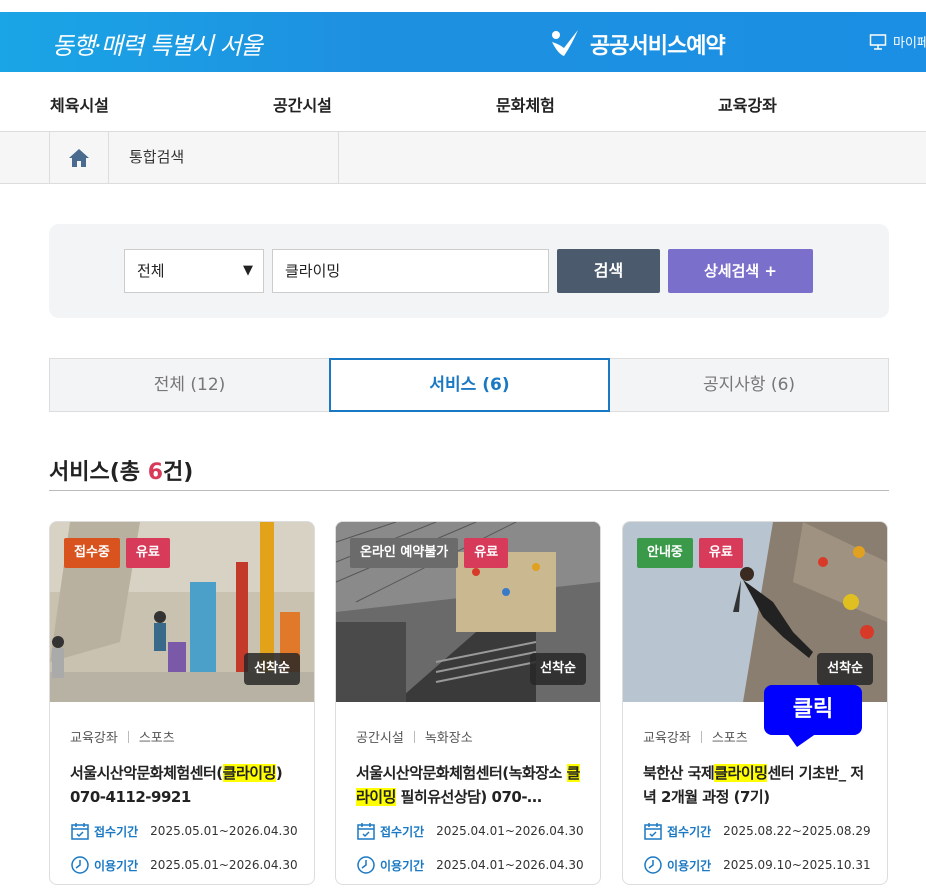  I want to click on use-period-row: 이용기간 2025.09.10~2025.10.31, so click(758, 865).